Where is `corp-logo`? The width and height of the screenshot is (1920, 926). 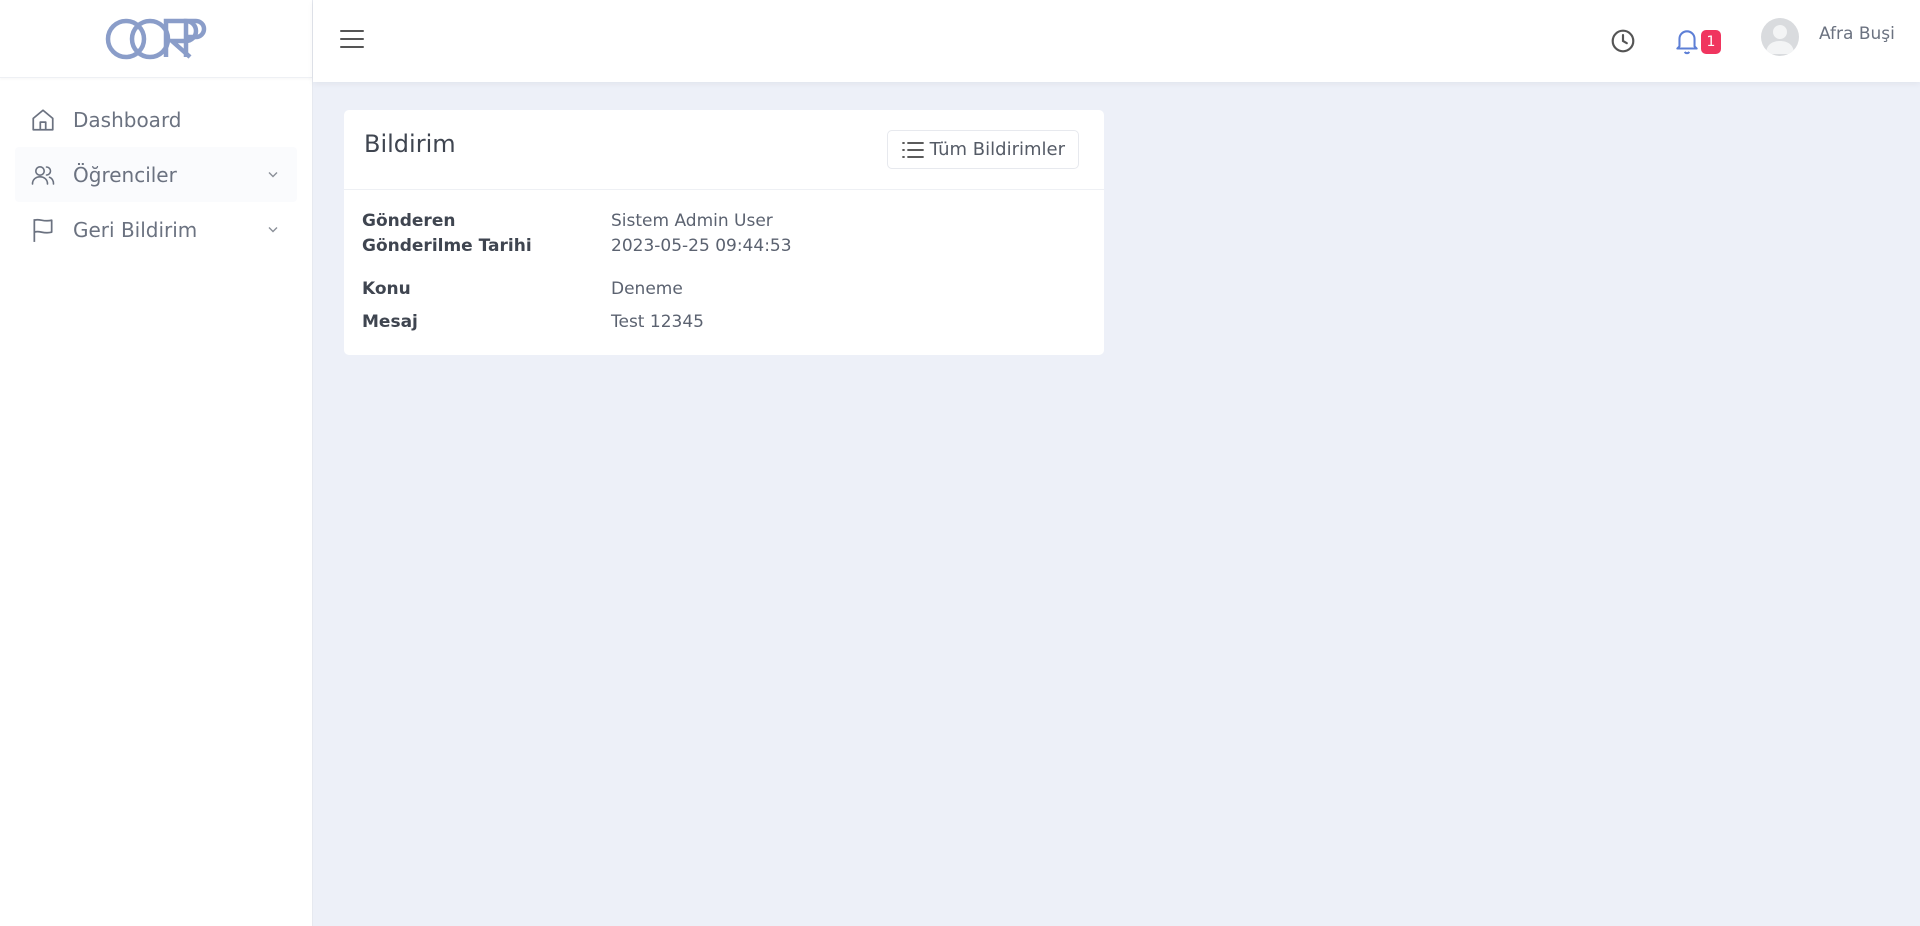
corp-logo is located at coordinates (156, 39).